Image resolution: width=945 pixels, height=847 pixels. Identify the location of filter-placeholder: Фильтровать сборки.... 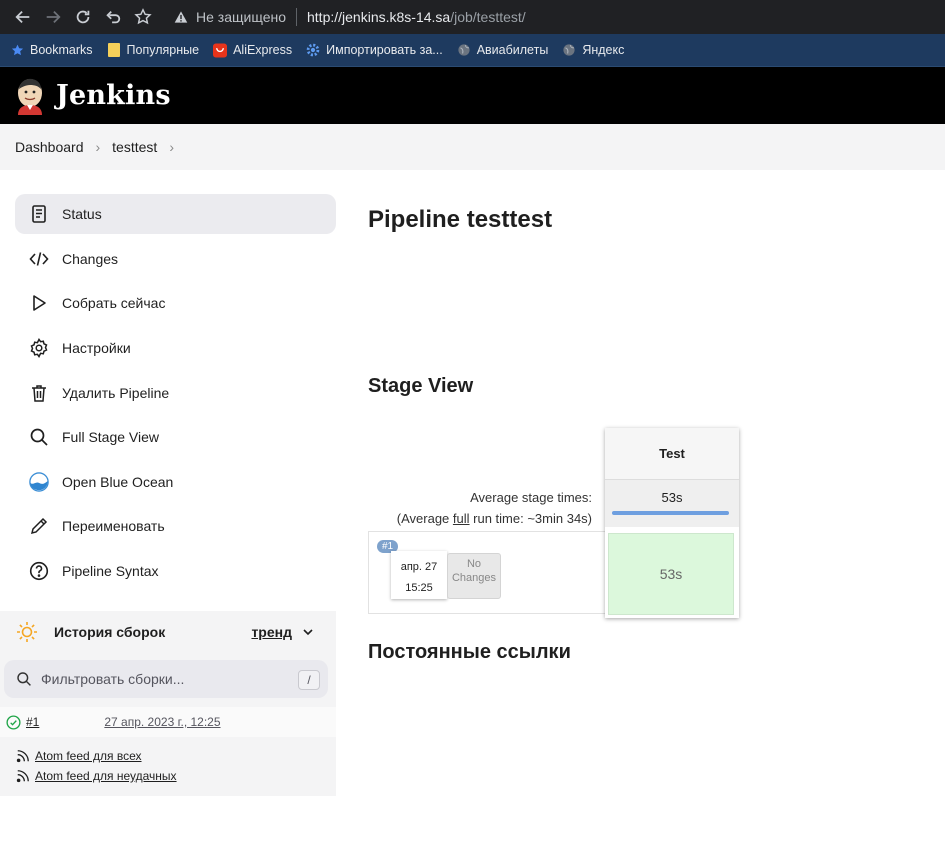
(113, 679).